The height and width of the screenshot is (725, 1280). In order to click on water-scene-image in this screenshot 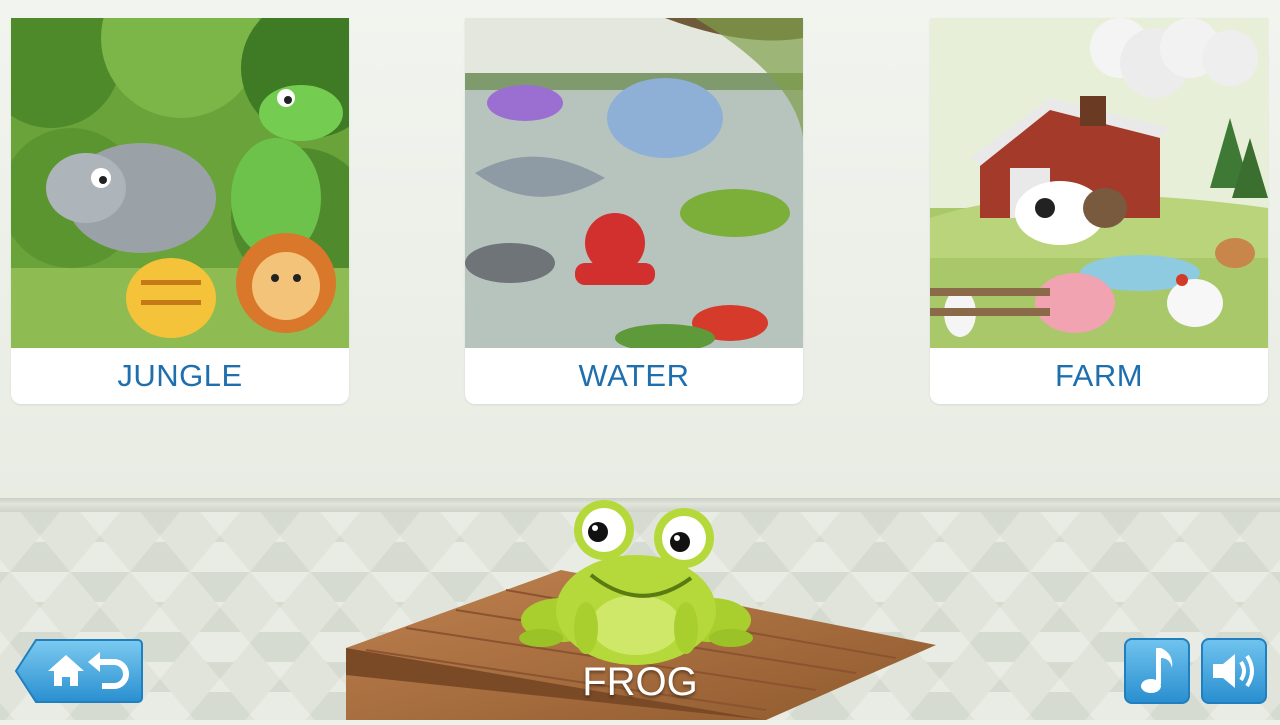, I will do `click(634, 183)`.